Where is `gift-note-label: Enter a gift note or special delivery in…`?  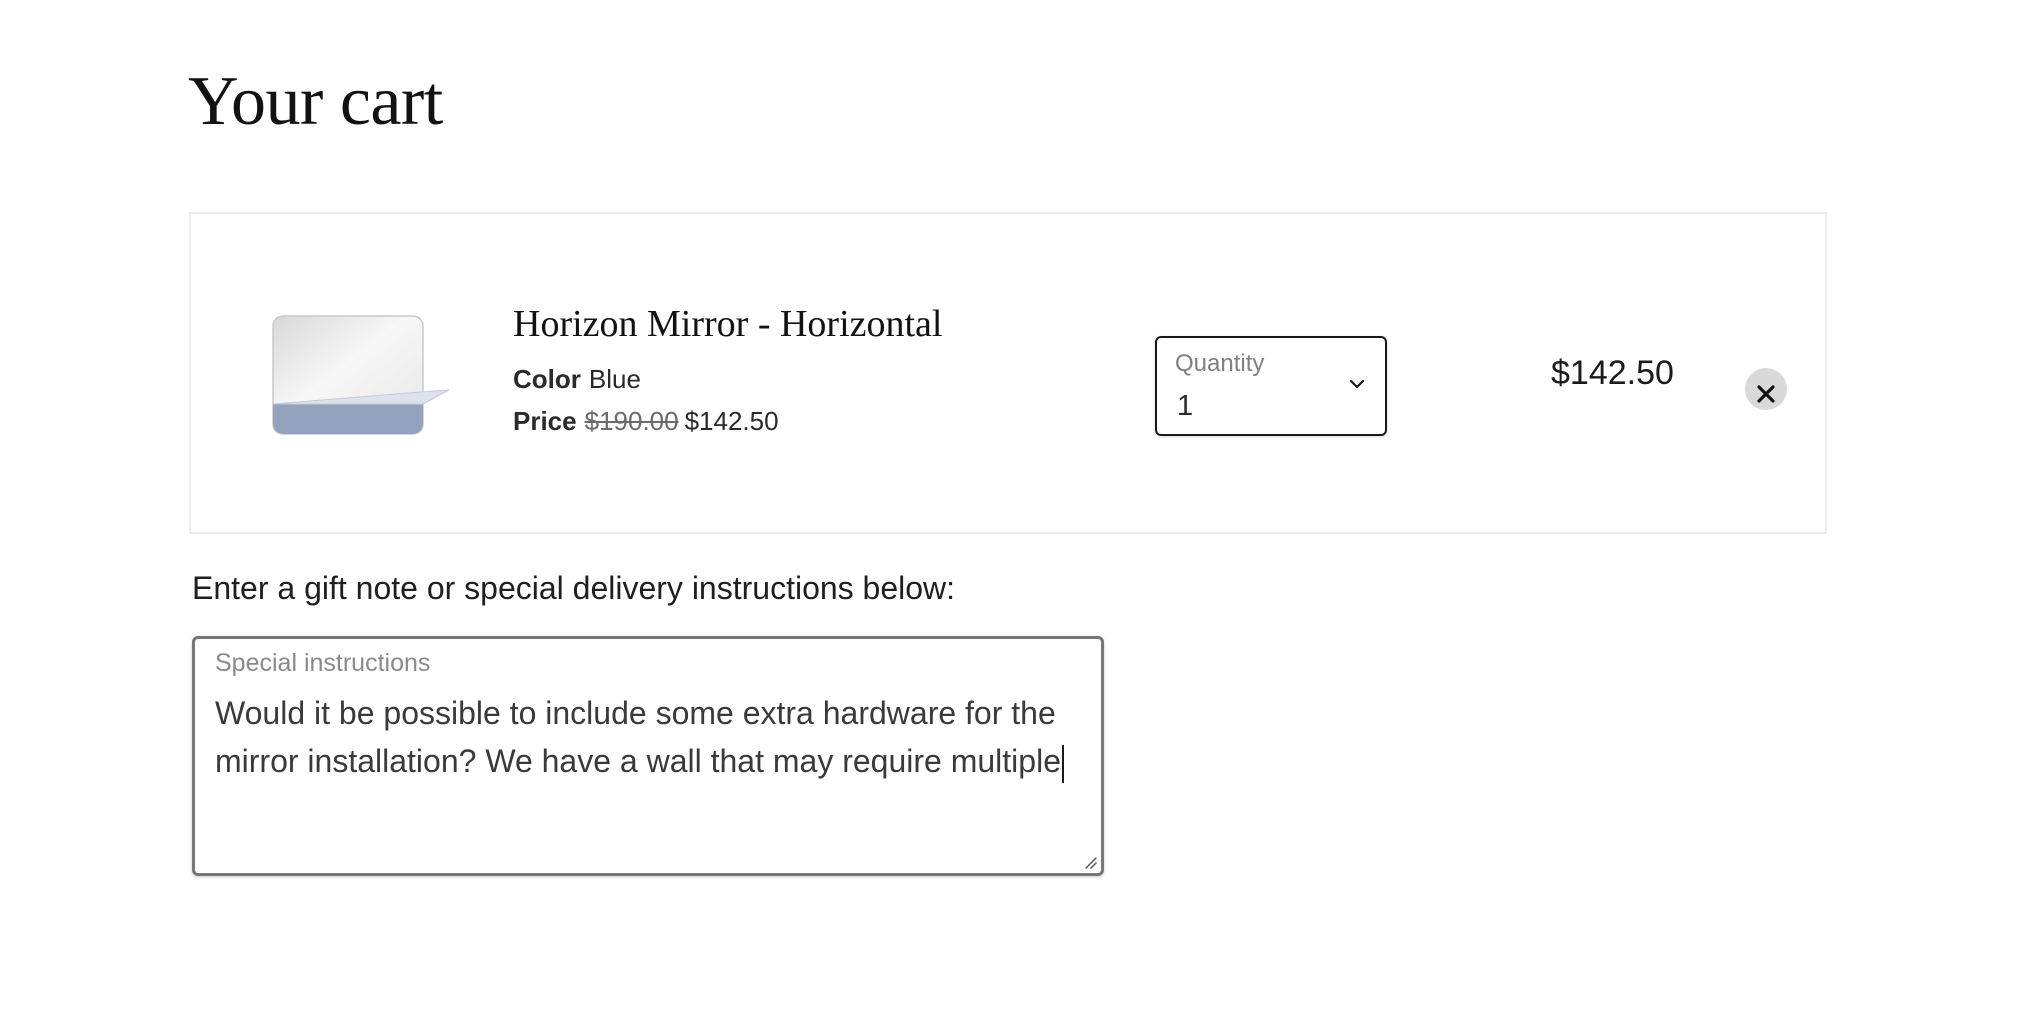
gift-note-label: Enter a gift note or special delivery in… is located at coordinates (574, 588).